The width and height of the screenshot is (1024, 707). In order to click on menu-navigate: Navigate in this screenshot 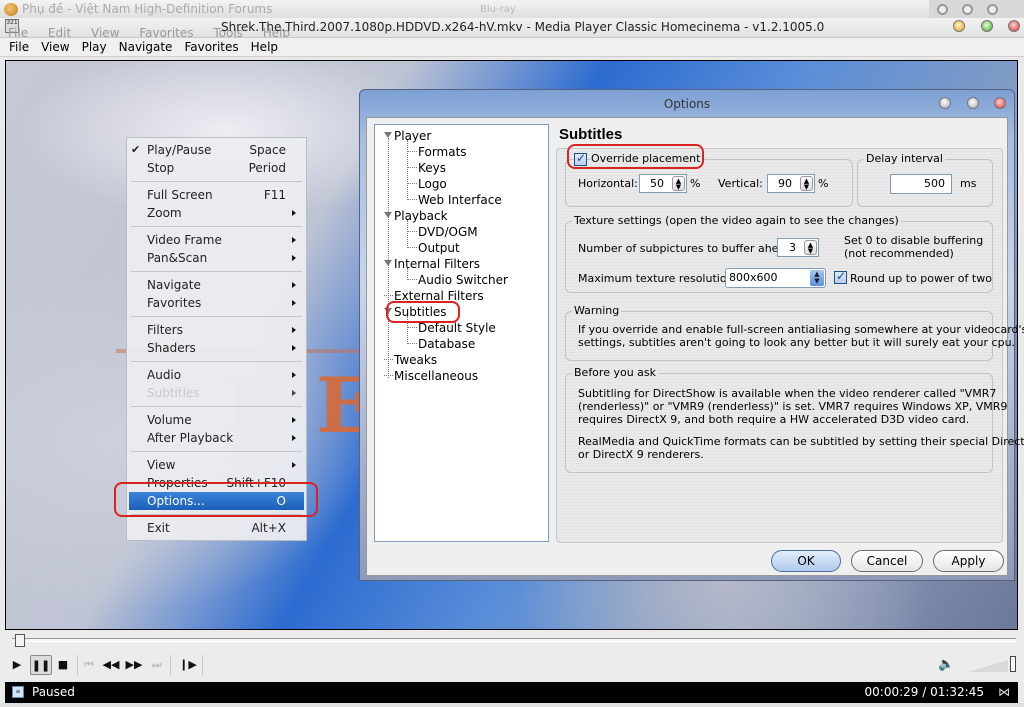, I will do `click(146, 46)`.